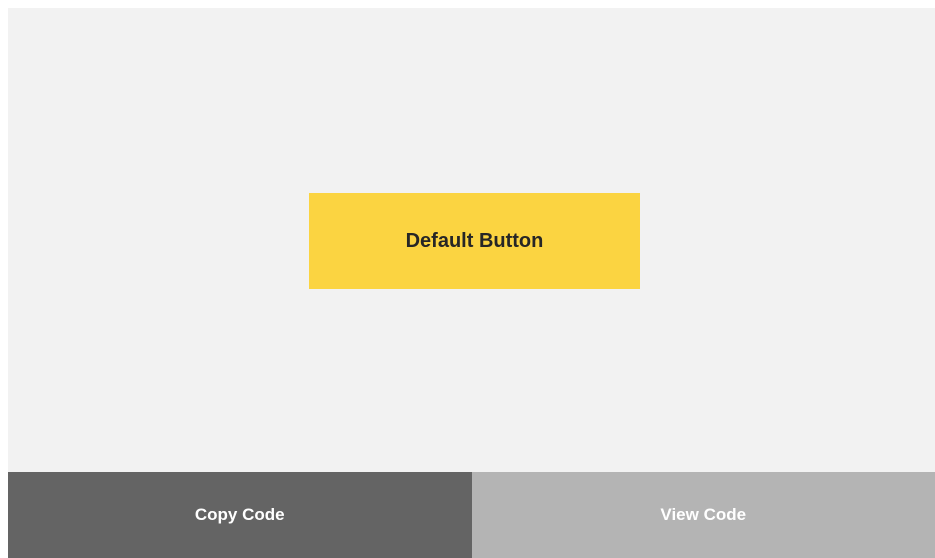 This screenshot has width=935, height=558. Describe the element at coordinates (240, 515) in the screenshot. I see `copy-code-button: Copy Code` at that location.